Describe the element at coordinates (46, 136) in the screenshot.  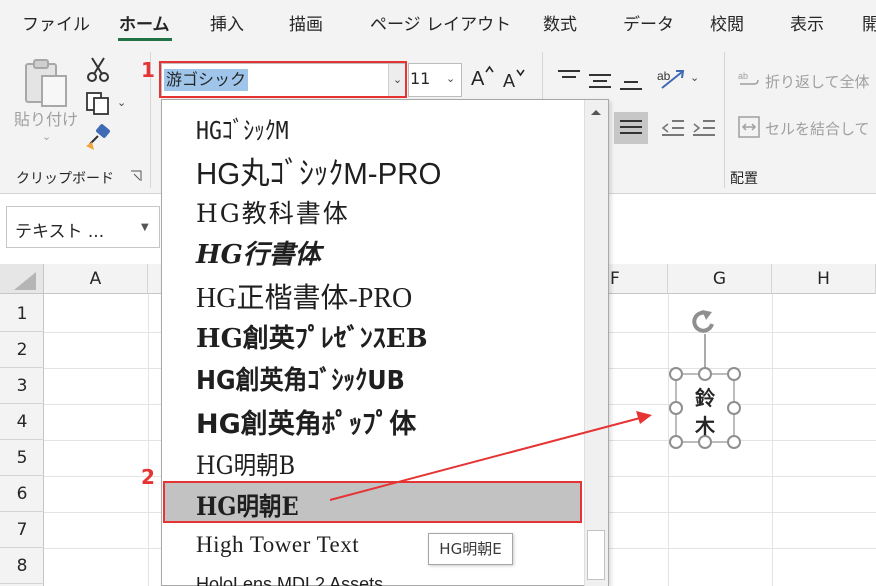
I see `paste-dropdown-icon: ⌄` at that location.